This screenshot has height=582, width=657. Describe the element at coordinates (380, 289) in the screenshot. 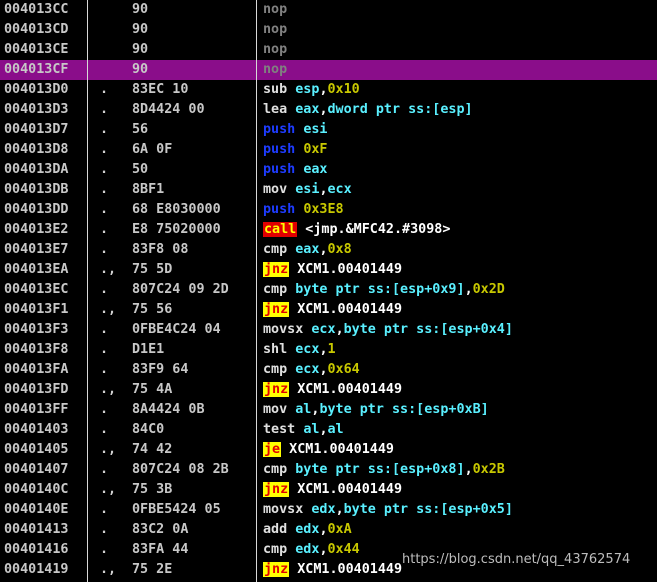

I see `instruction-token: byte ptr ss:[esp+0x9]` at that location.